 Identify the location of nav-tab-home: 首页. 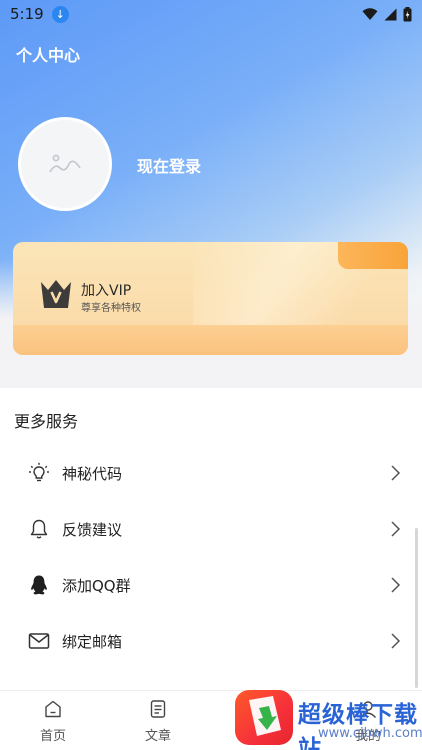
(53, 721).